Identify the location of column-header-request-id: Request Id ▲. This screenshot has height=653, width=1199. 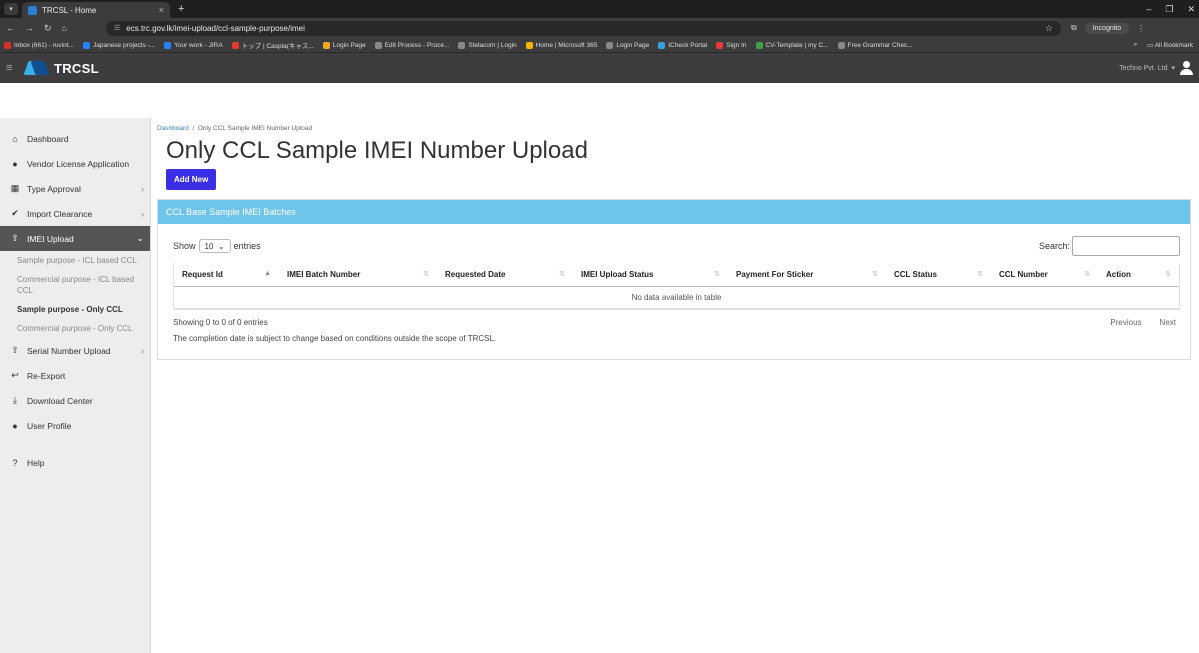
(226, 275).